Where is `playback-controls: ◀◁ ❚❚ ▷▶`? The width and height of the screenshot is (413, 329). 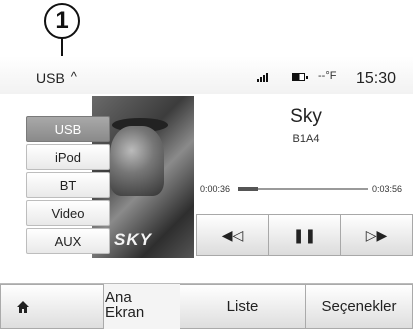
playback-controls: ◀◁ ❚❚ ▷▶ is located at coordinates (304, 235).